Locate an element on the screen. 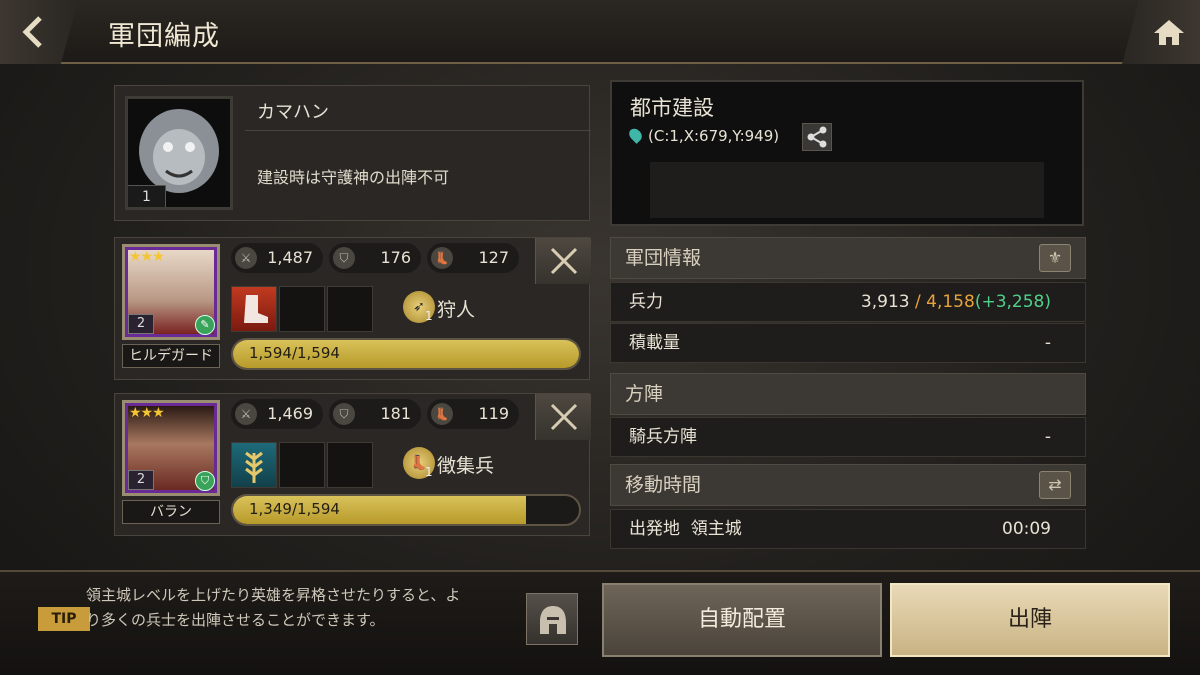  unit-name: 徴集兵 is located at coordinates (466, 466).